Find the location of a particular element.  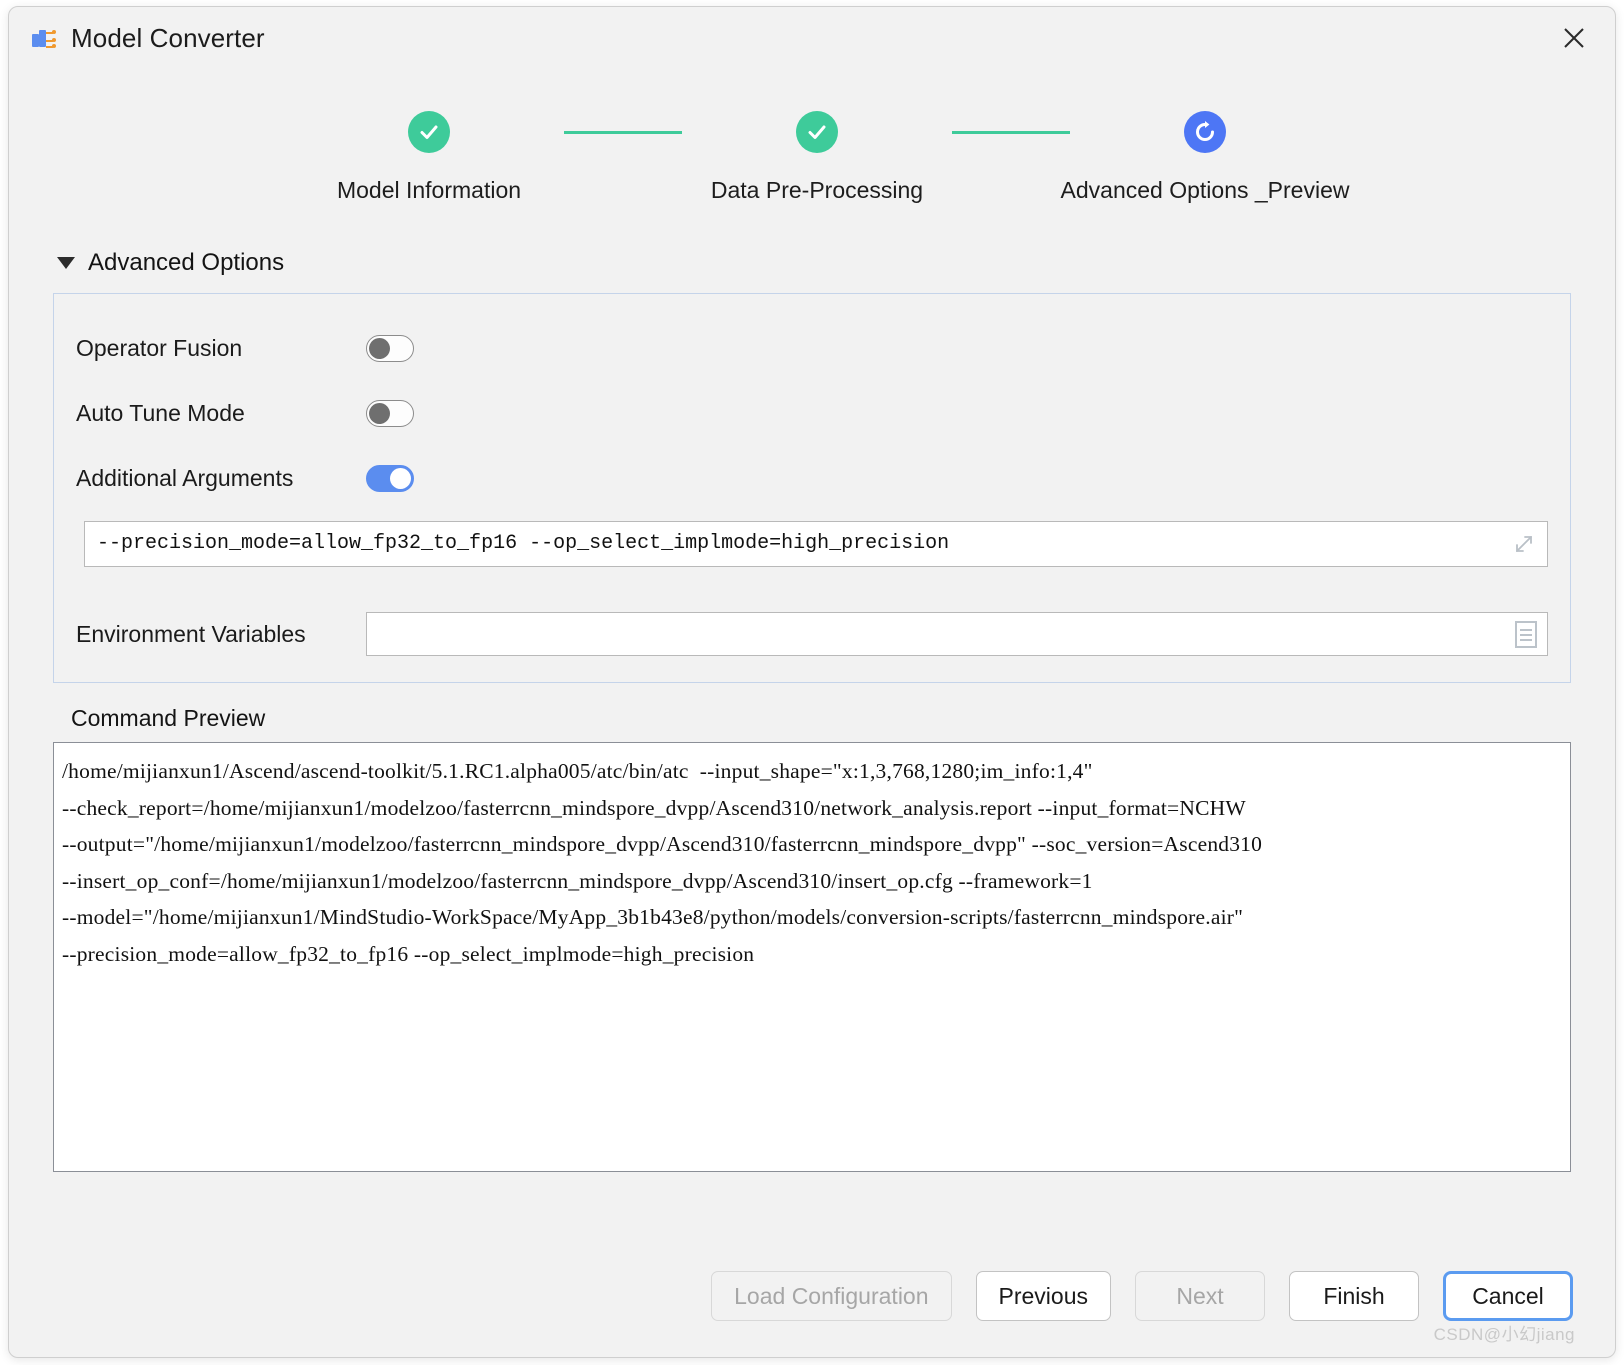

step-label: Advanced Options _Preview is located at coordinates (1205, 190).